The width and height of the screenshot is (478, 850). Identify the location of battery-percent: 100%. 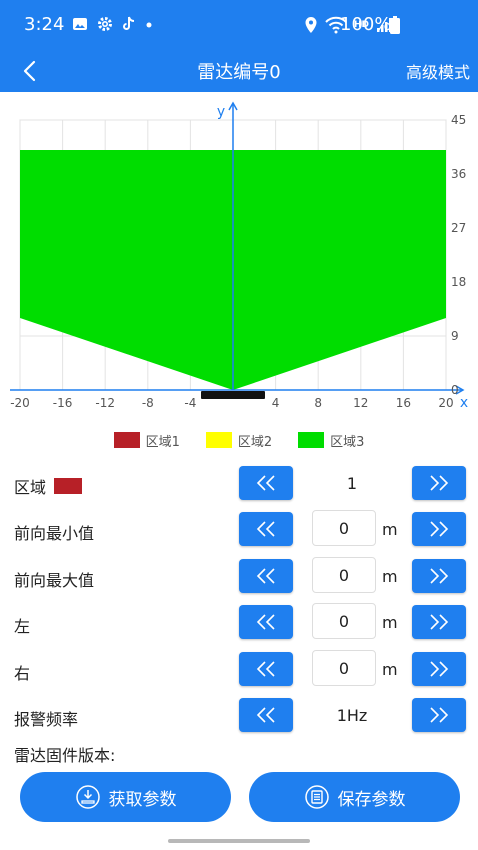
(366, 24).